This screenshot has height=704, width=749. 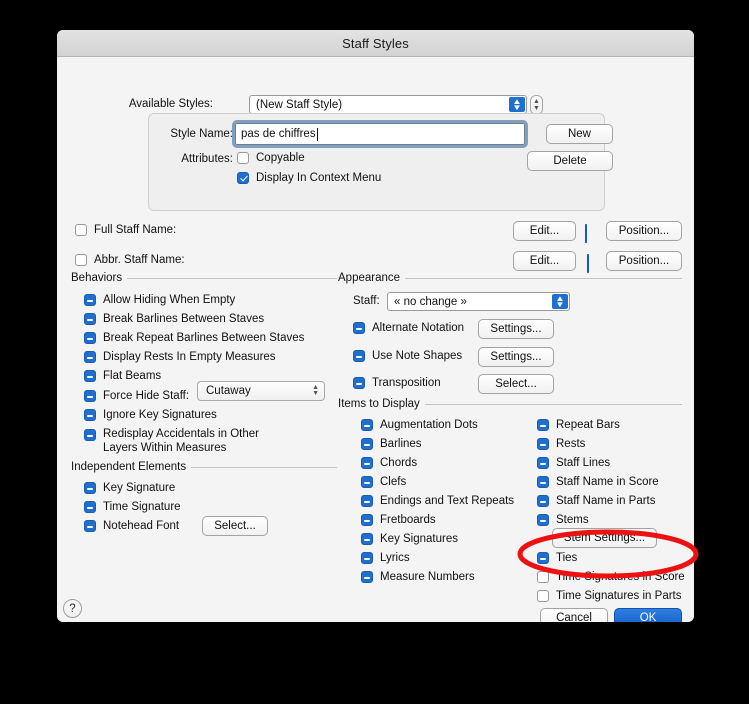 I want to click on available-styles-dropdown: (New Staff Style) ▲ ▼, so click(x=388, y=104).